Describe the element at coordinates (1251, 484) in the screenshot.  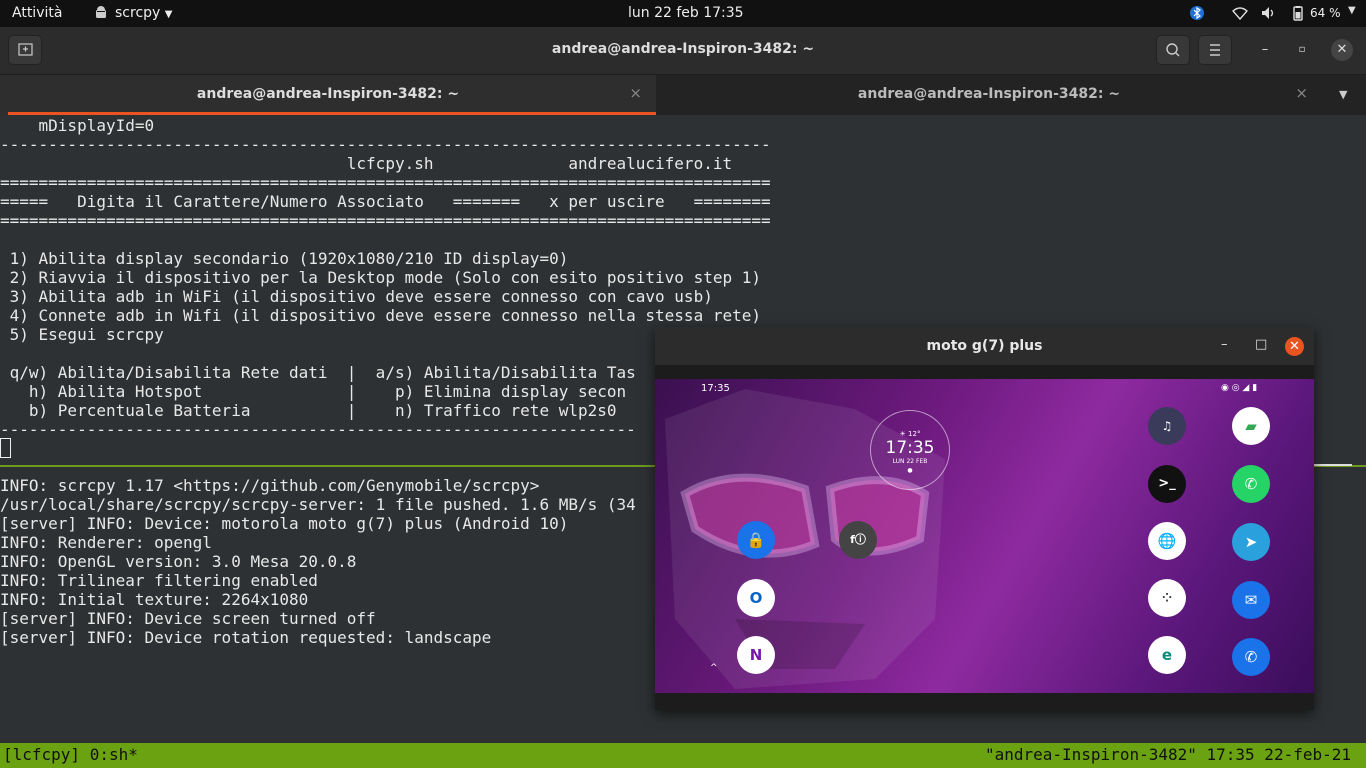
I see `app-whatsapp-icon: ✆` at that location.